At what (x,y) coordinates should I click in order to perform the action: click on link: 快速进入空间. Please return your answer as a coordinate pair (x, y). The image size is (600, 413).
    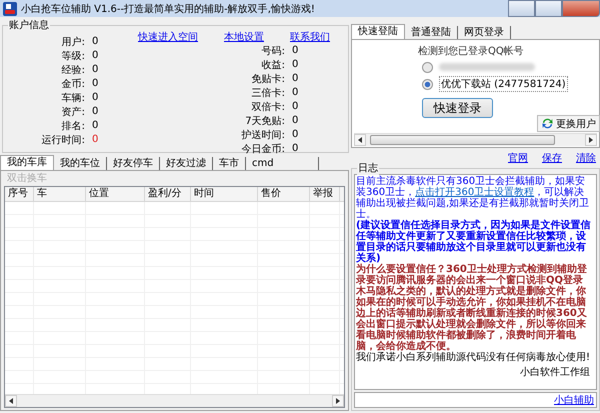
    Looking at the image, I should click on (168, 37).